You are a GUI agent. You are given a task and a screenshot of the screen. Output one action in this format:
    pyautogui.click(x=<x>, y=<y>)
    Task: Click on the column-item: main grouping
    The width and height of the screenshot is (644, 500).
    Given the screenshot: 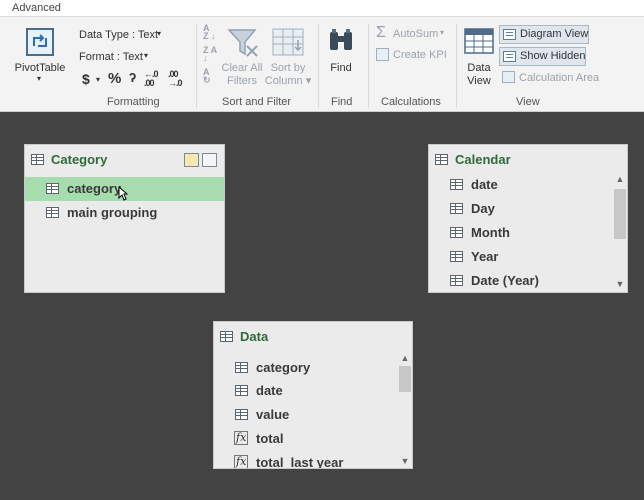 What is the action you would take?
    pyautogui.click(x=124, y=213)
    